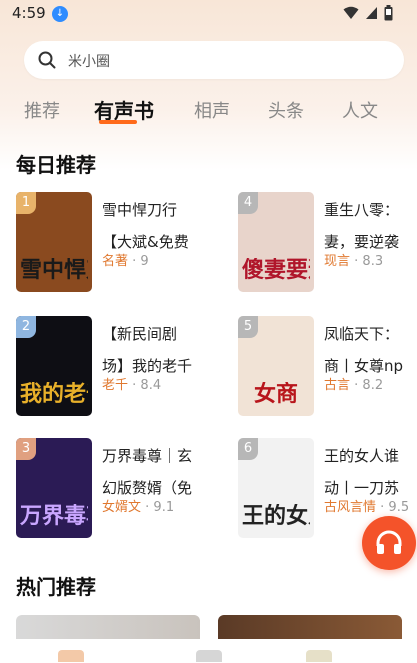 This screenshot has height=663, width=417. I want to click on nav-profile-icon, so click(319, 656).